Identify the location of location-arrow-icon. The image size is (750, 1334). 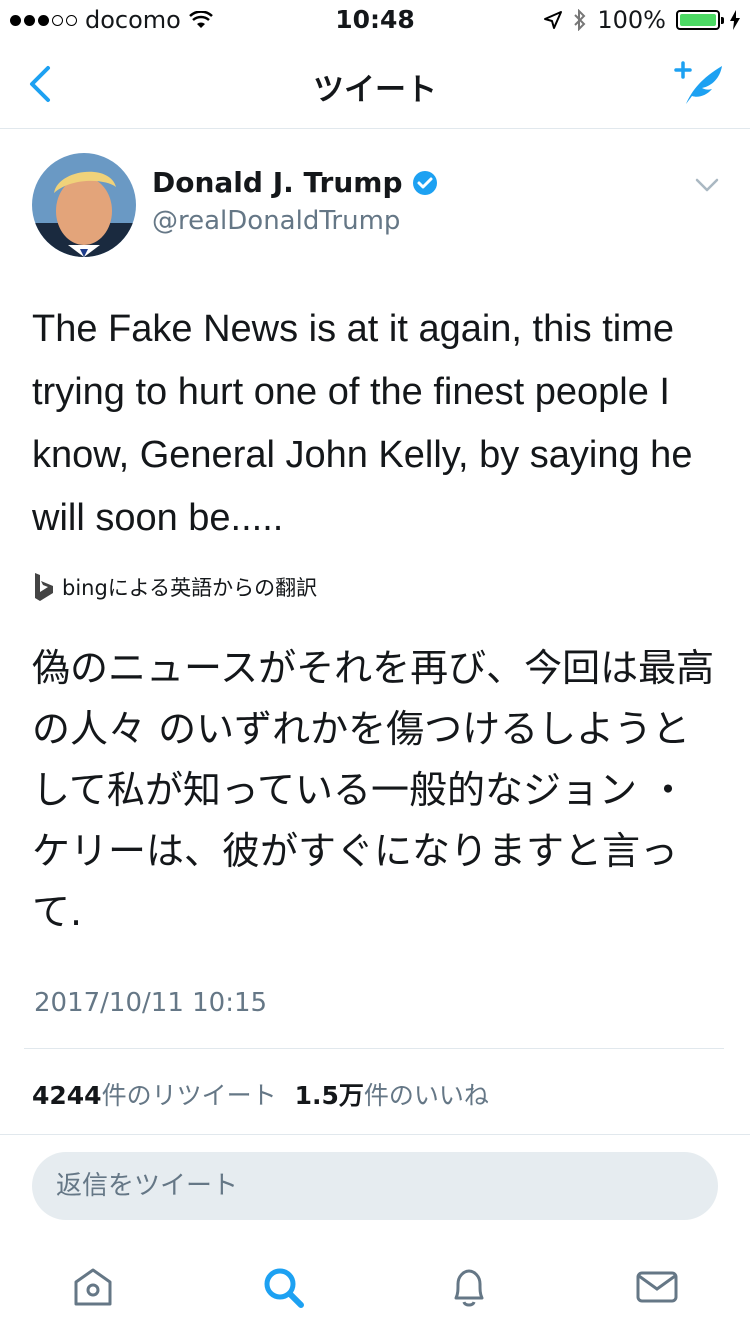
(553, 20).